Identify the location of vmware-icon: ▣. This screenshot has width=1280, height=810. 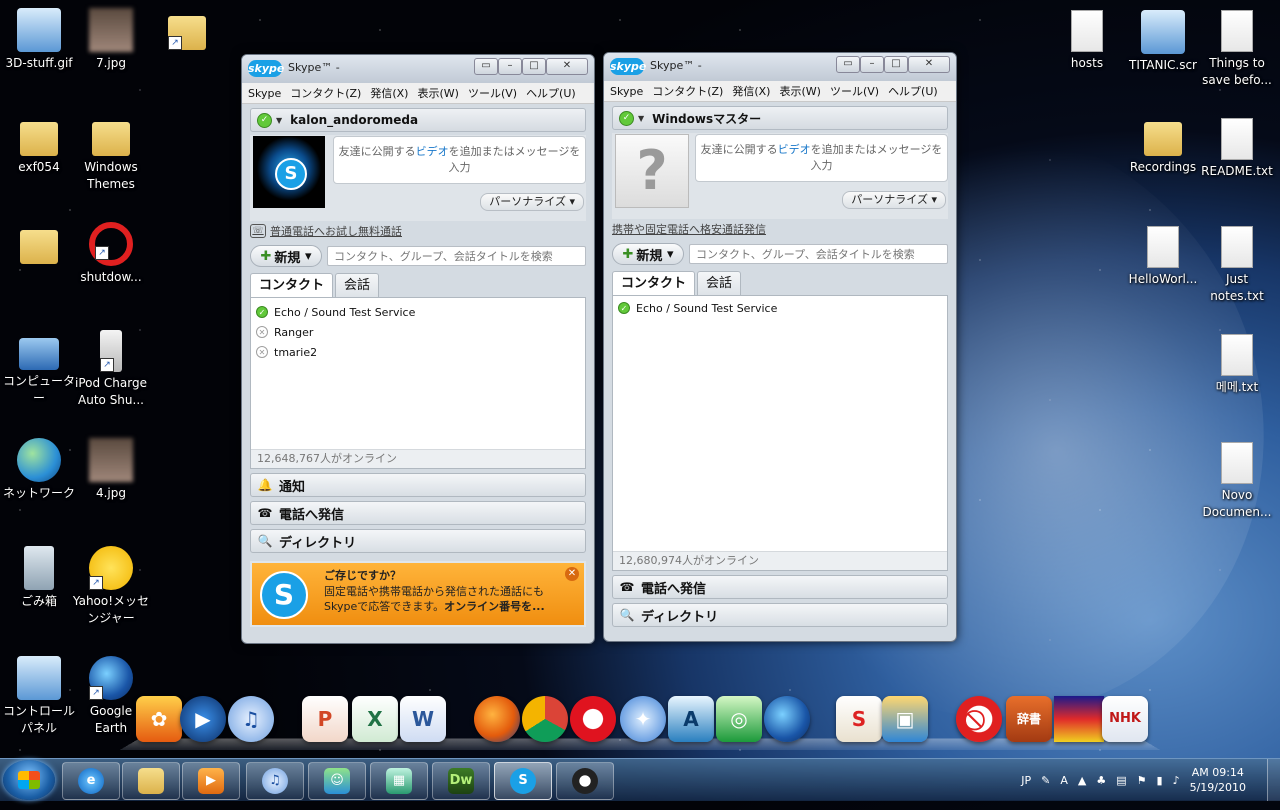
(905, 719).